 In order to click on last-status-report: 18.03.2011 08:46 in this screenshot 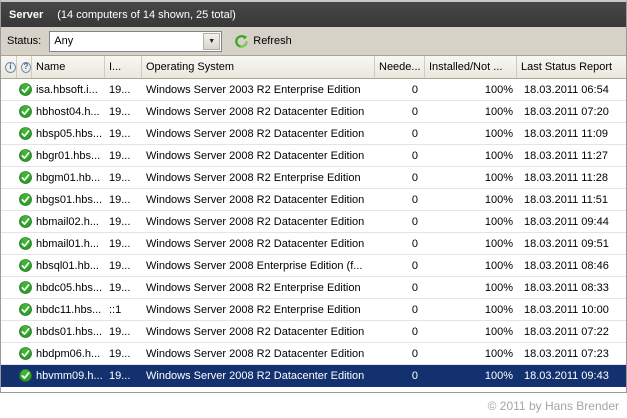, I will do `click(566, 265)`.